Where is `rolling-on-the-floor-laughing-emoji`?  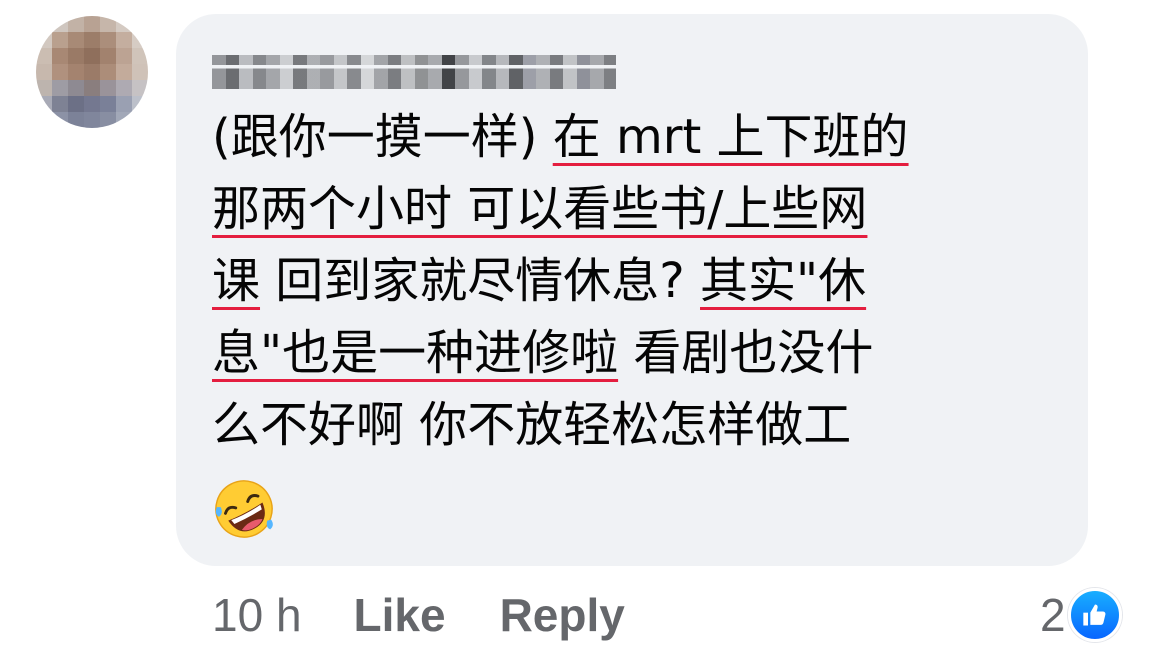
rolling-on-the-floor-laughing-emoji is located at coordinates (244, 509).